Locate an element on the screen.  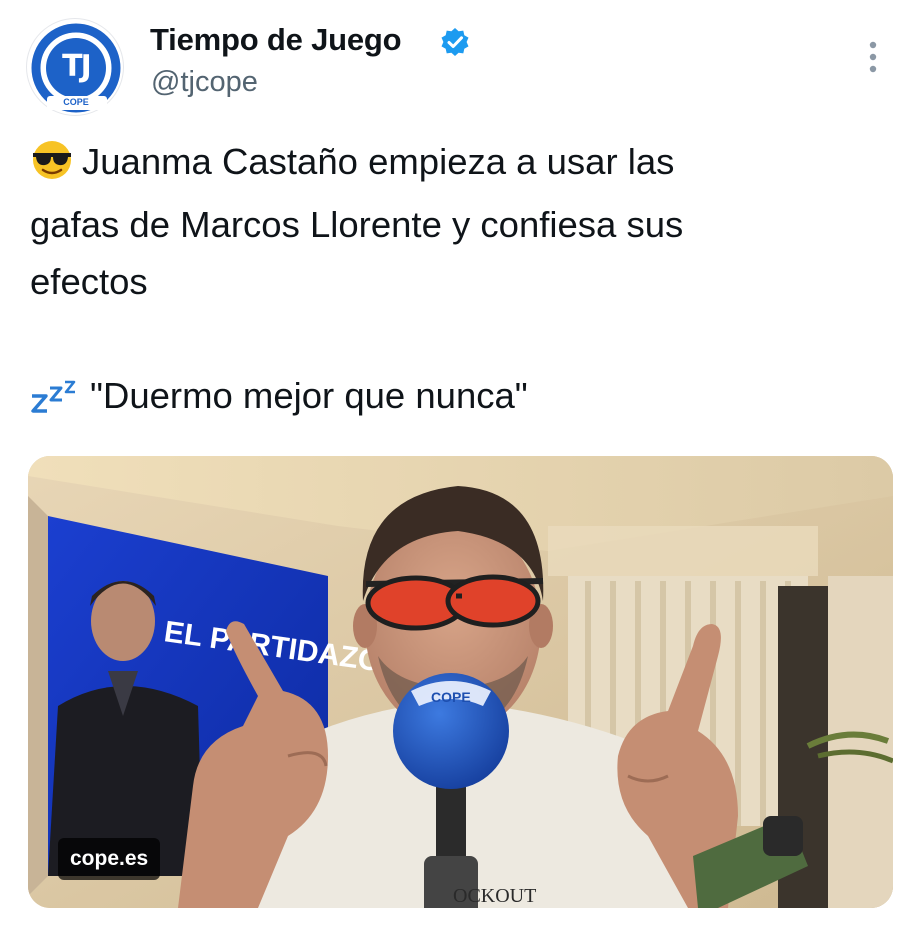
mic-logo-text: COPE is located at coordinates (451, 697).